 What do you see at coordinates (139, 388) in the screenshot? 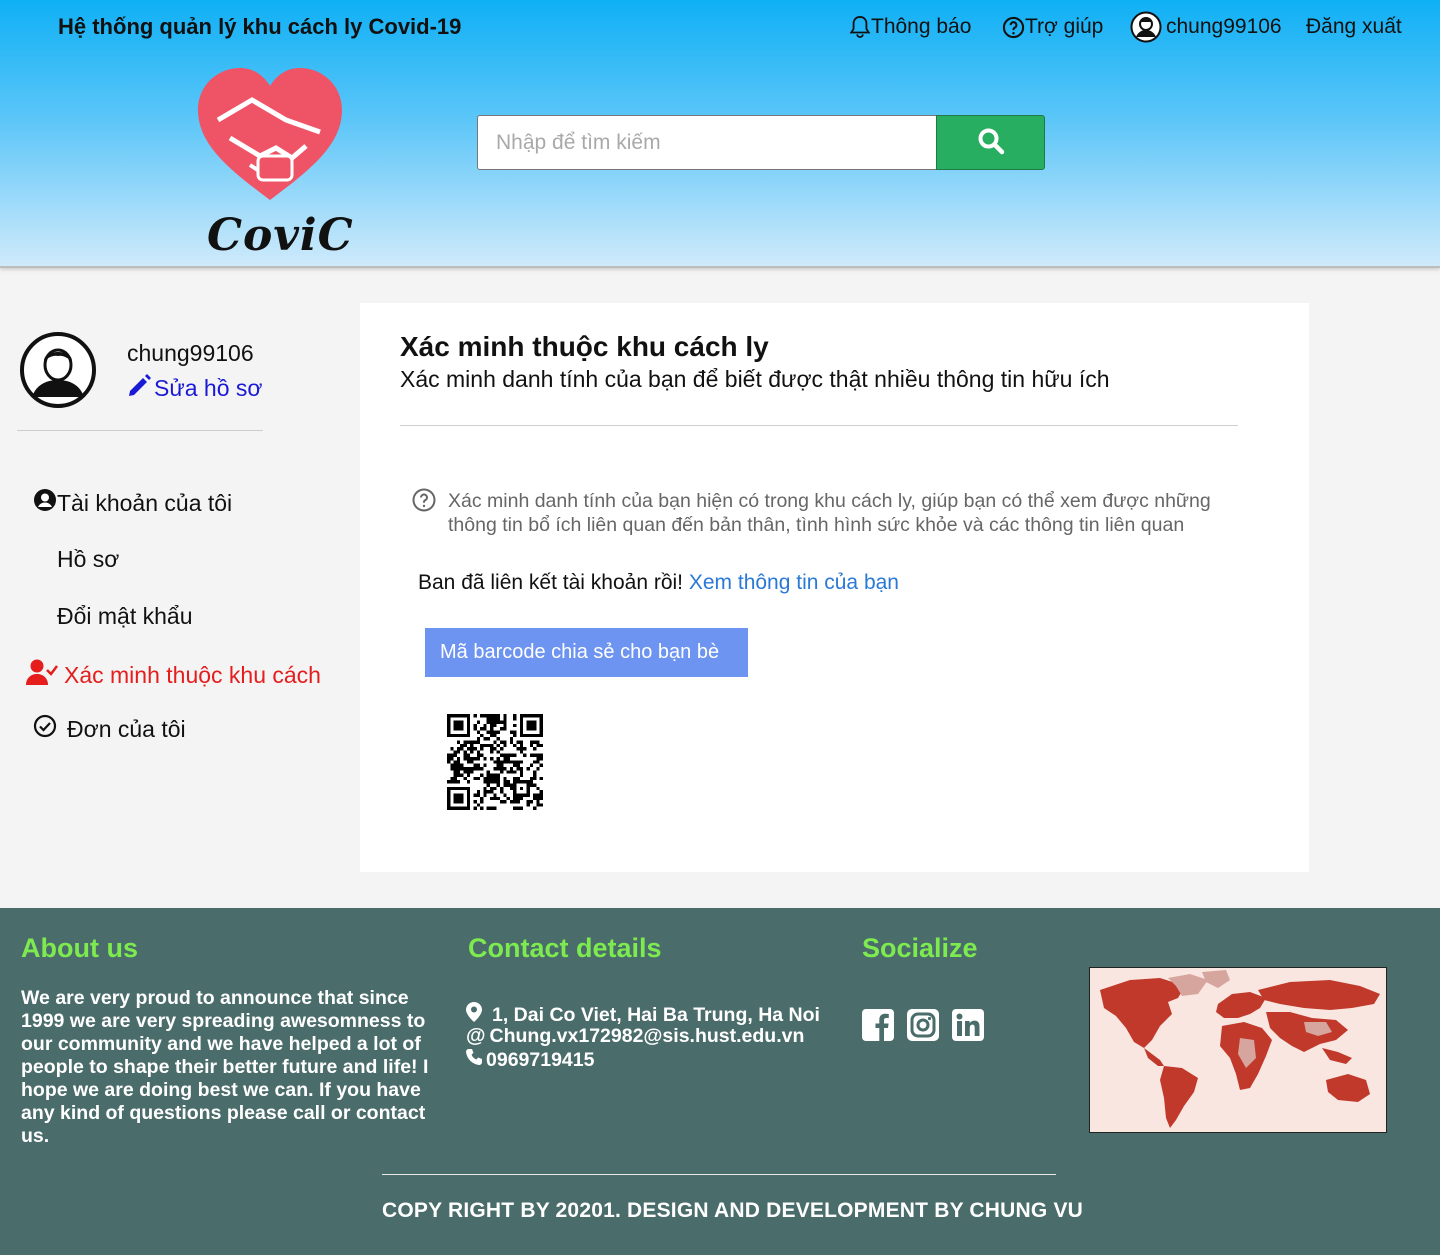
I see `pencil-icon` at bounding box center [139, 388].